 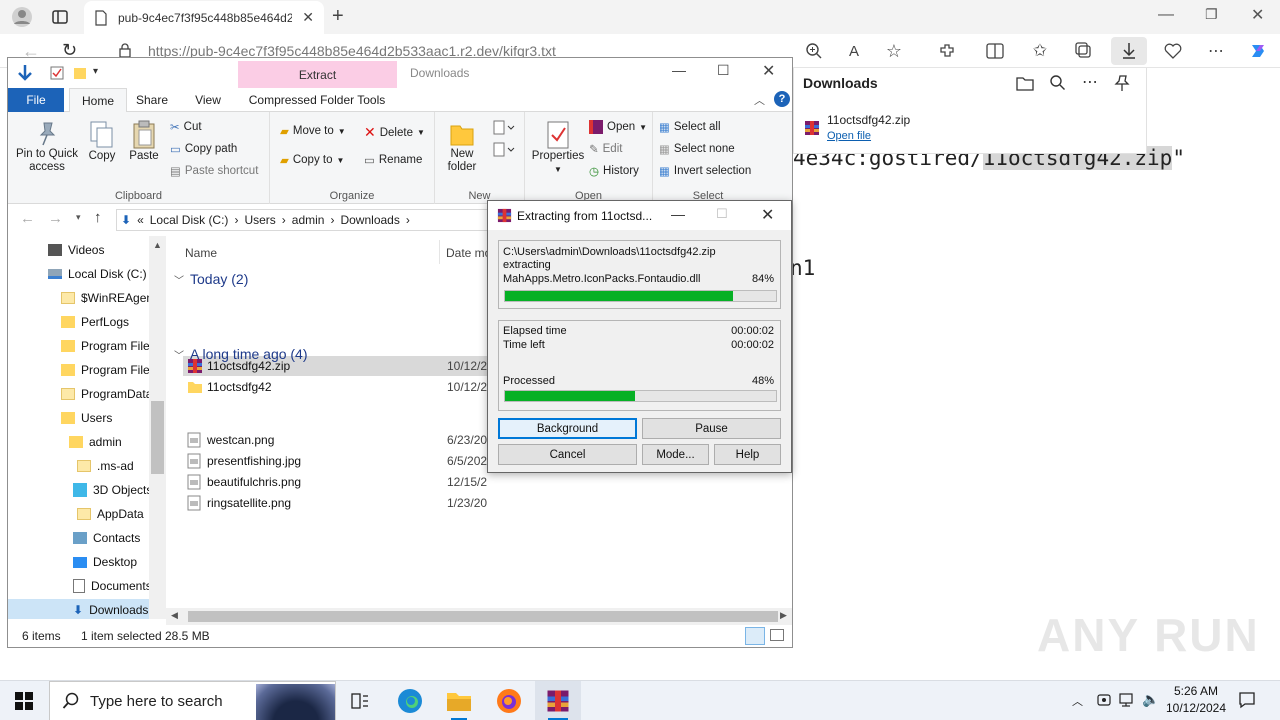 I want to click on minimize-explorer-icon: —, so click(x=679, y=70).